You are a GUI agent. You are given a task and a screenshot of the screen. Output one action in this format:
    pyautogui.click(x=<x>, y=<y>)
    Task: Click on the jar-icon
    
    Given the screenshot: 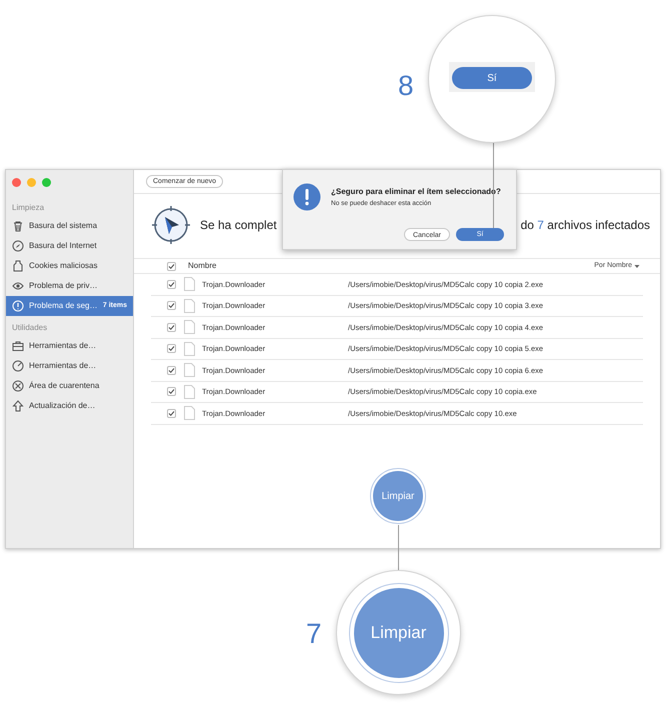 What is the action you would take?
    pyautogui.click(x=18, y=266)
    